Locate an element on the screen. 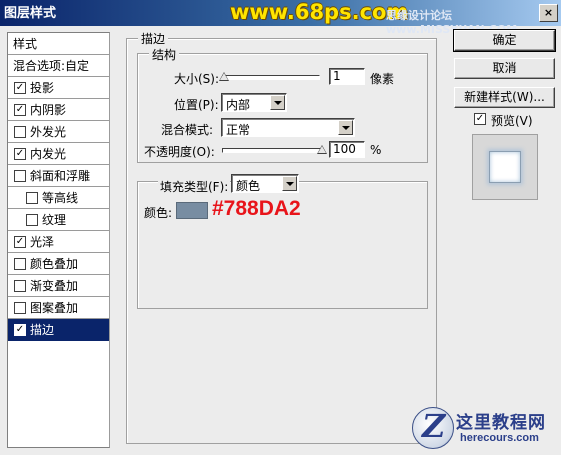 This screenshot has height=455, width=561. style-list-item: ✓ 光泽 is located at coordinates (58, 242).